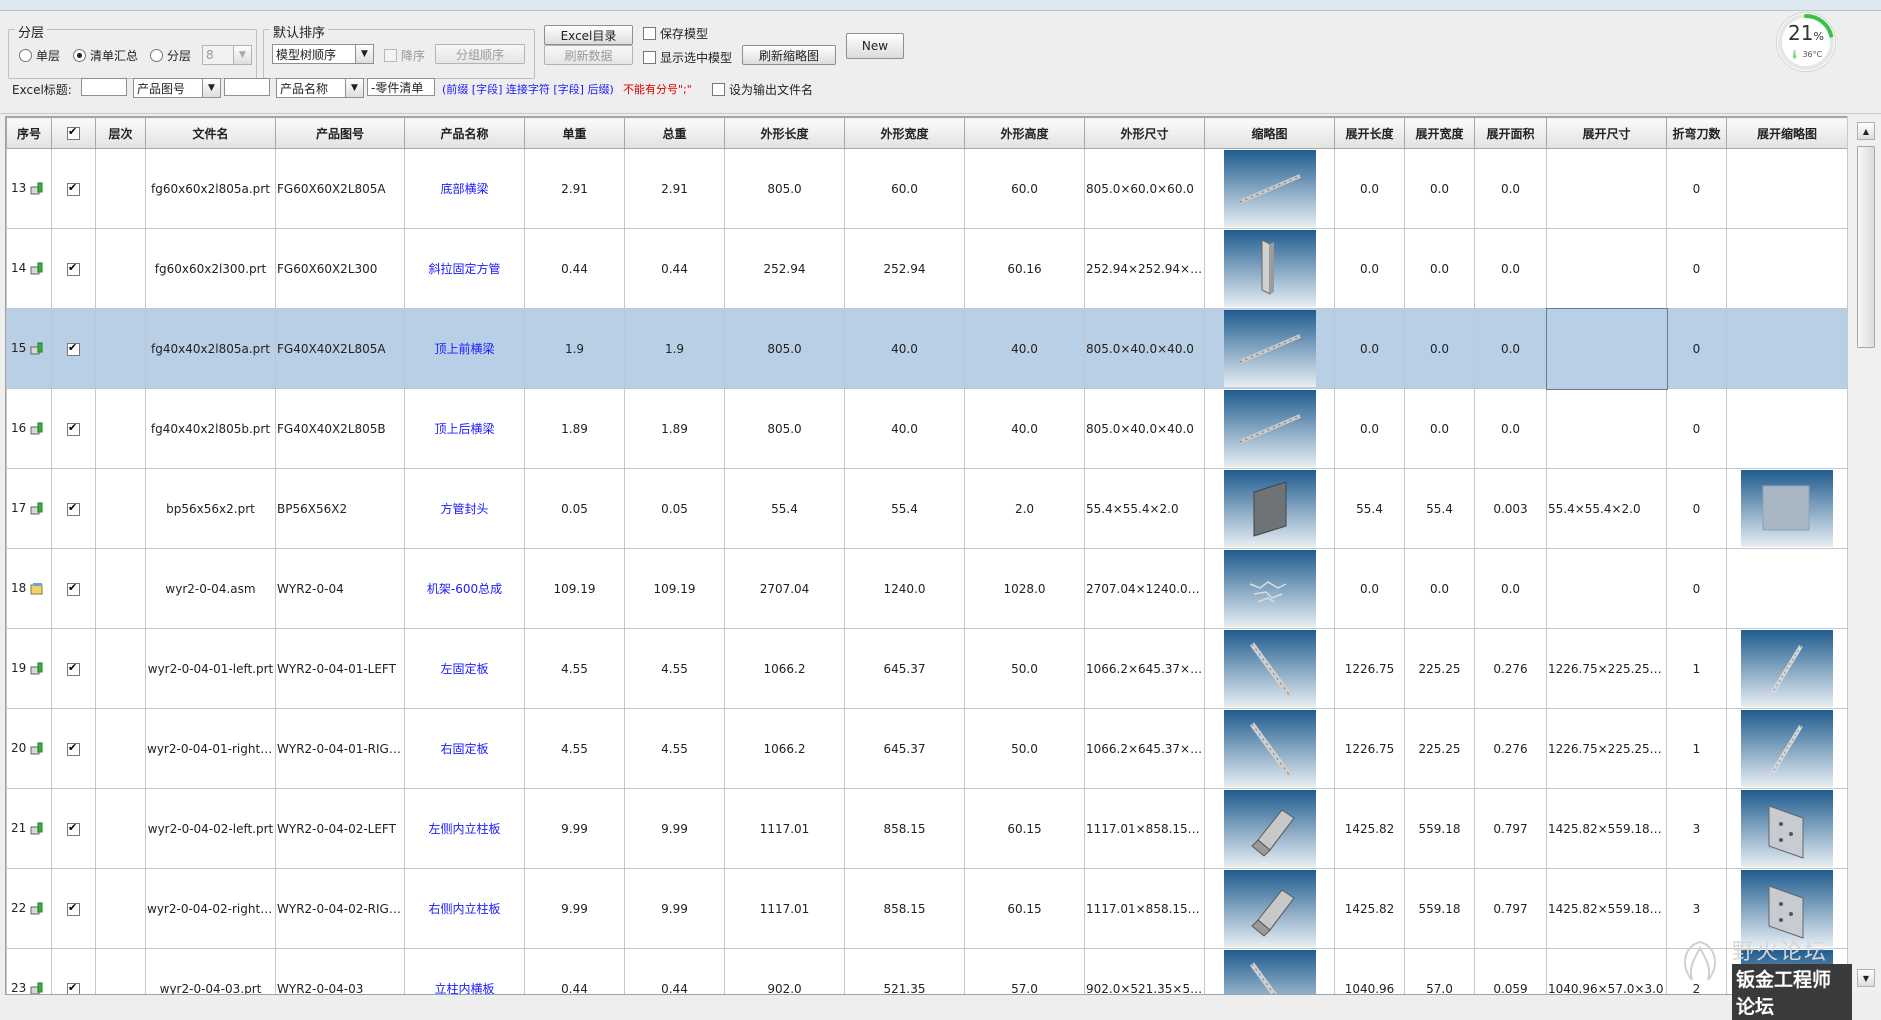 The width and height of the screenshot is (1881, 1020). I want to click on cell-flen: 55.4, so click(1369, 508).